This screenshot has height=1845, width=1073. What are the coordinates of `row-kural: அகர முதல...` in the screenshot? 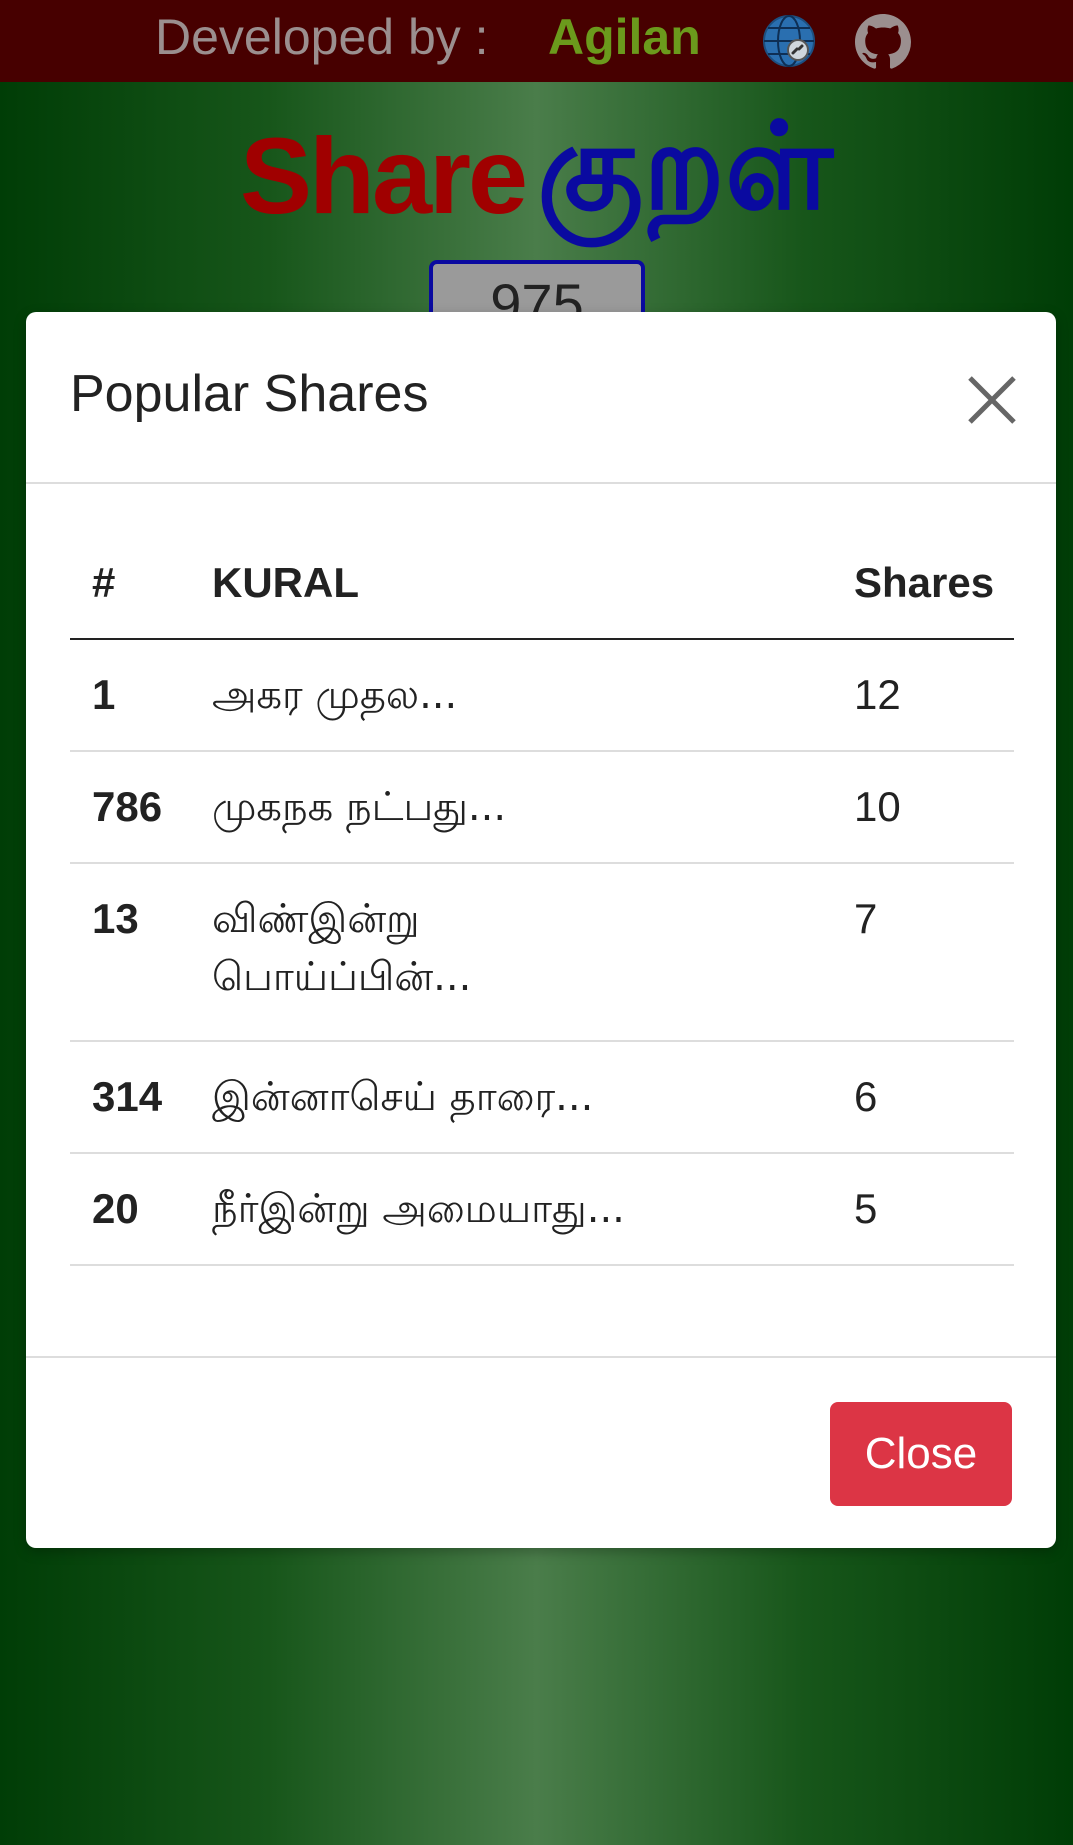 It's located at (335, 695).